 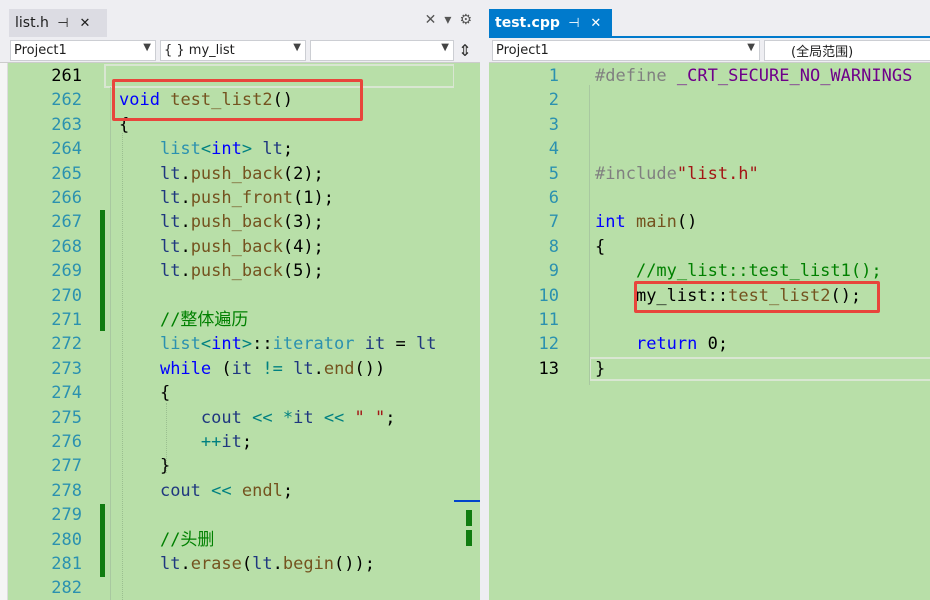 I want to click on line-number: 270, so click(x=55, y=296).